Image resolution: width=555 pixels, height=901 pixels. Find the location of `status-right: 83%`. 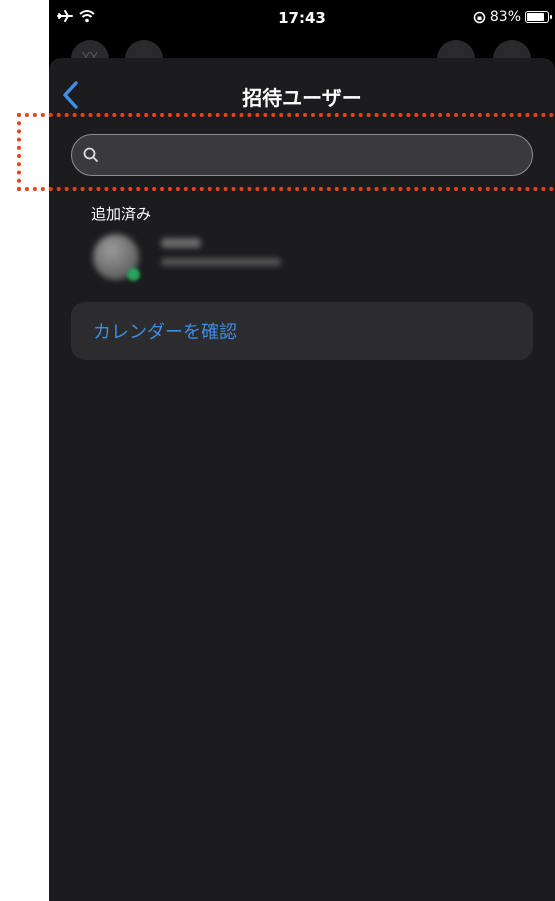

status-right: 83% is located at coordinates (512, 17).